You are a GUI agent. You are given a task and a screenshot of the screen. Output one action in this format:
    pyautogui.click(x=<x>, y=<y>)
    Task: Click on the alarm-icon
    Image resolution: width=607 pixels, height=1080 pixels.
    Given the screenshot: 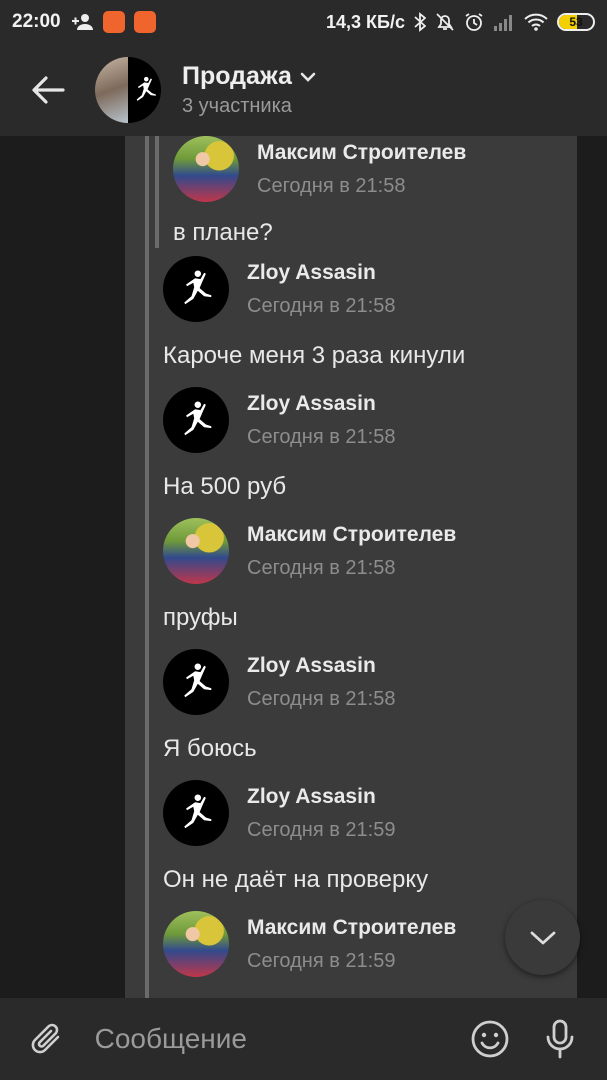 What is the action you would take?
    pyautogui.click(x=474, y=22)
    